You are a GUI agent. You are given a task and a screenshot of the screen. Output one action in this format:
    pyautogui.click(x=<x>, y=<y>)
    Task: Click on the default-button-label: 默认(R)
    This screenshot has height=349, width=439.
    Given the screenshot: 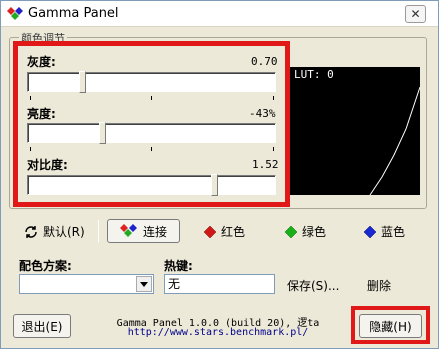 What is the action you would take?
    pyautogui.click(x=64, y=232)
    